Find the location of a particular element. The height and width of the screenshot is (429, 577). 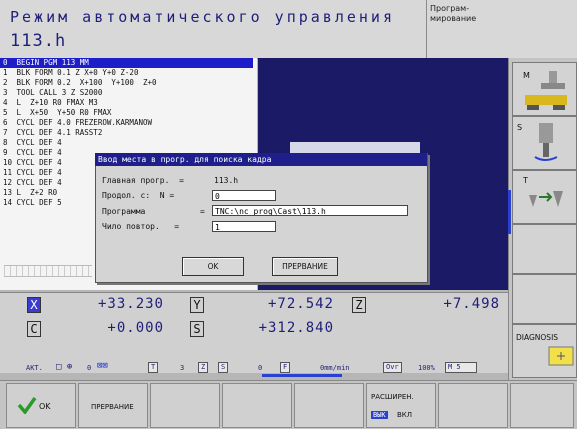

axis-y-label: Y is located at coordinates (197, 305).